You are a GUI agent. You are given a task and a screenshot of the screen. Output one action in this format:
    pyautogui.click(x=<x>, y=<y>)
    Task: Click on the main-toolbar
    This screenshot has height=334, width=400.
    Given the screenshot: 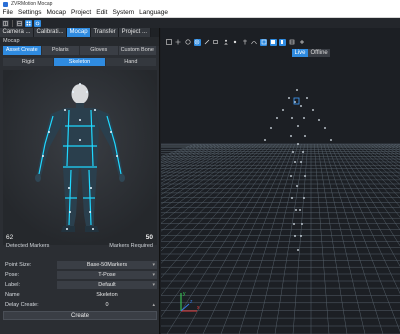 What is the action you would take?
    pyautogui.click(x=200, y=23)
    